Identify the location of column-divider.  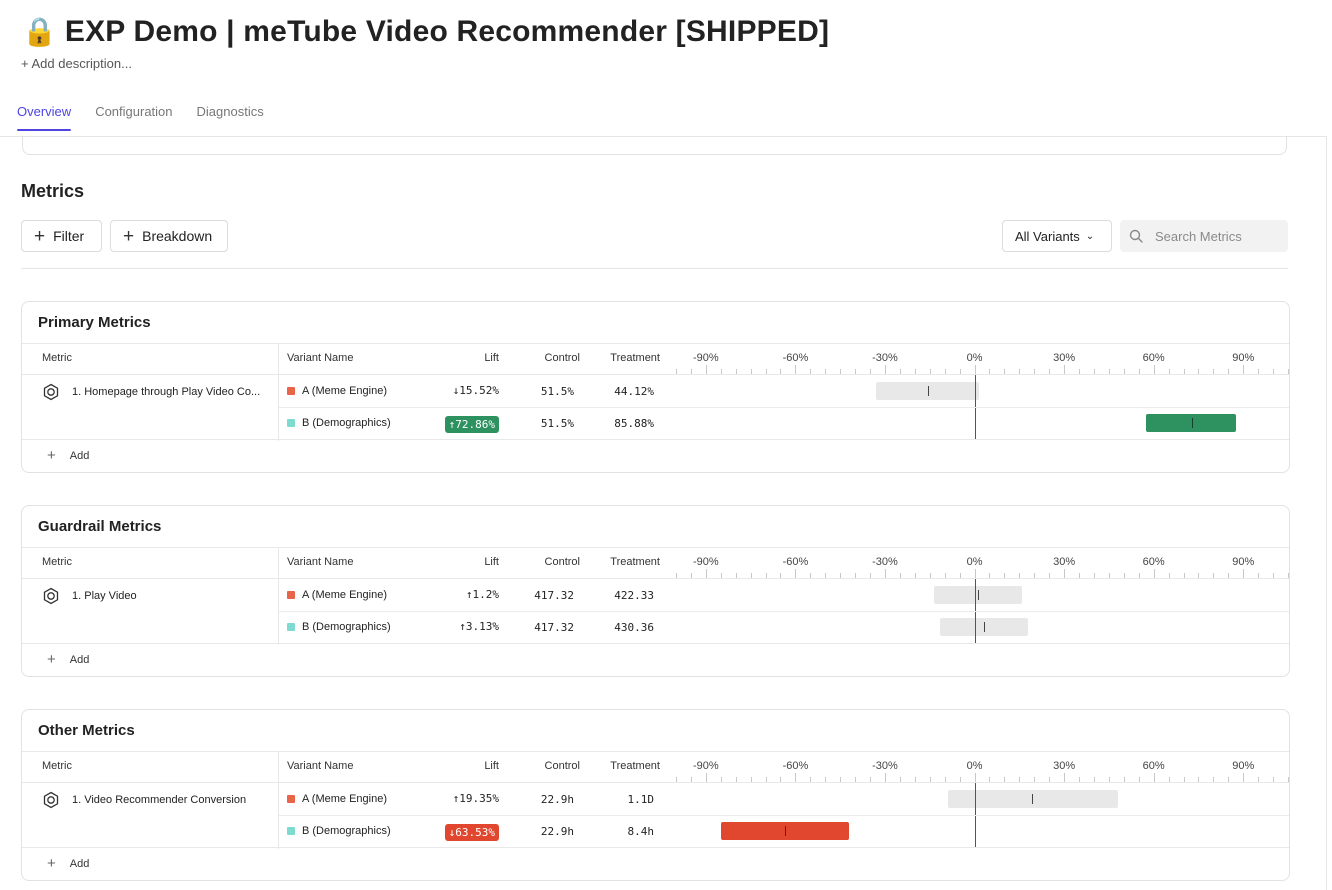
(278, 392).